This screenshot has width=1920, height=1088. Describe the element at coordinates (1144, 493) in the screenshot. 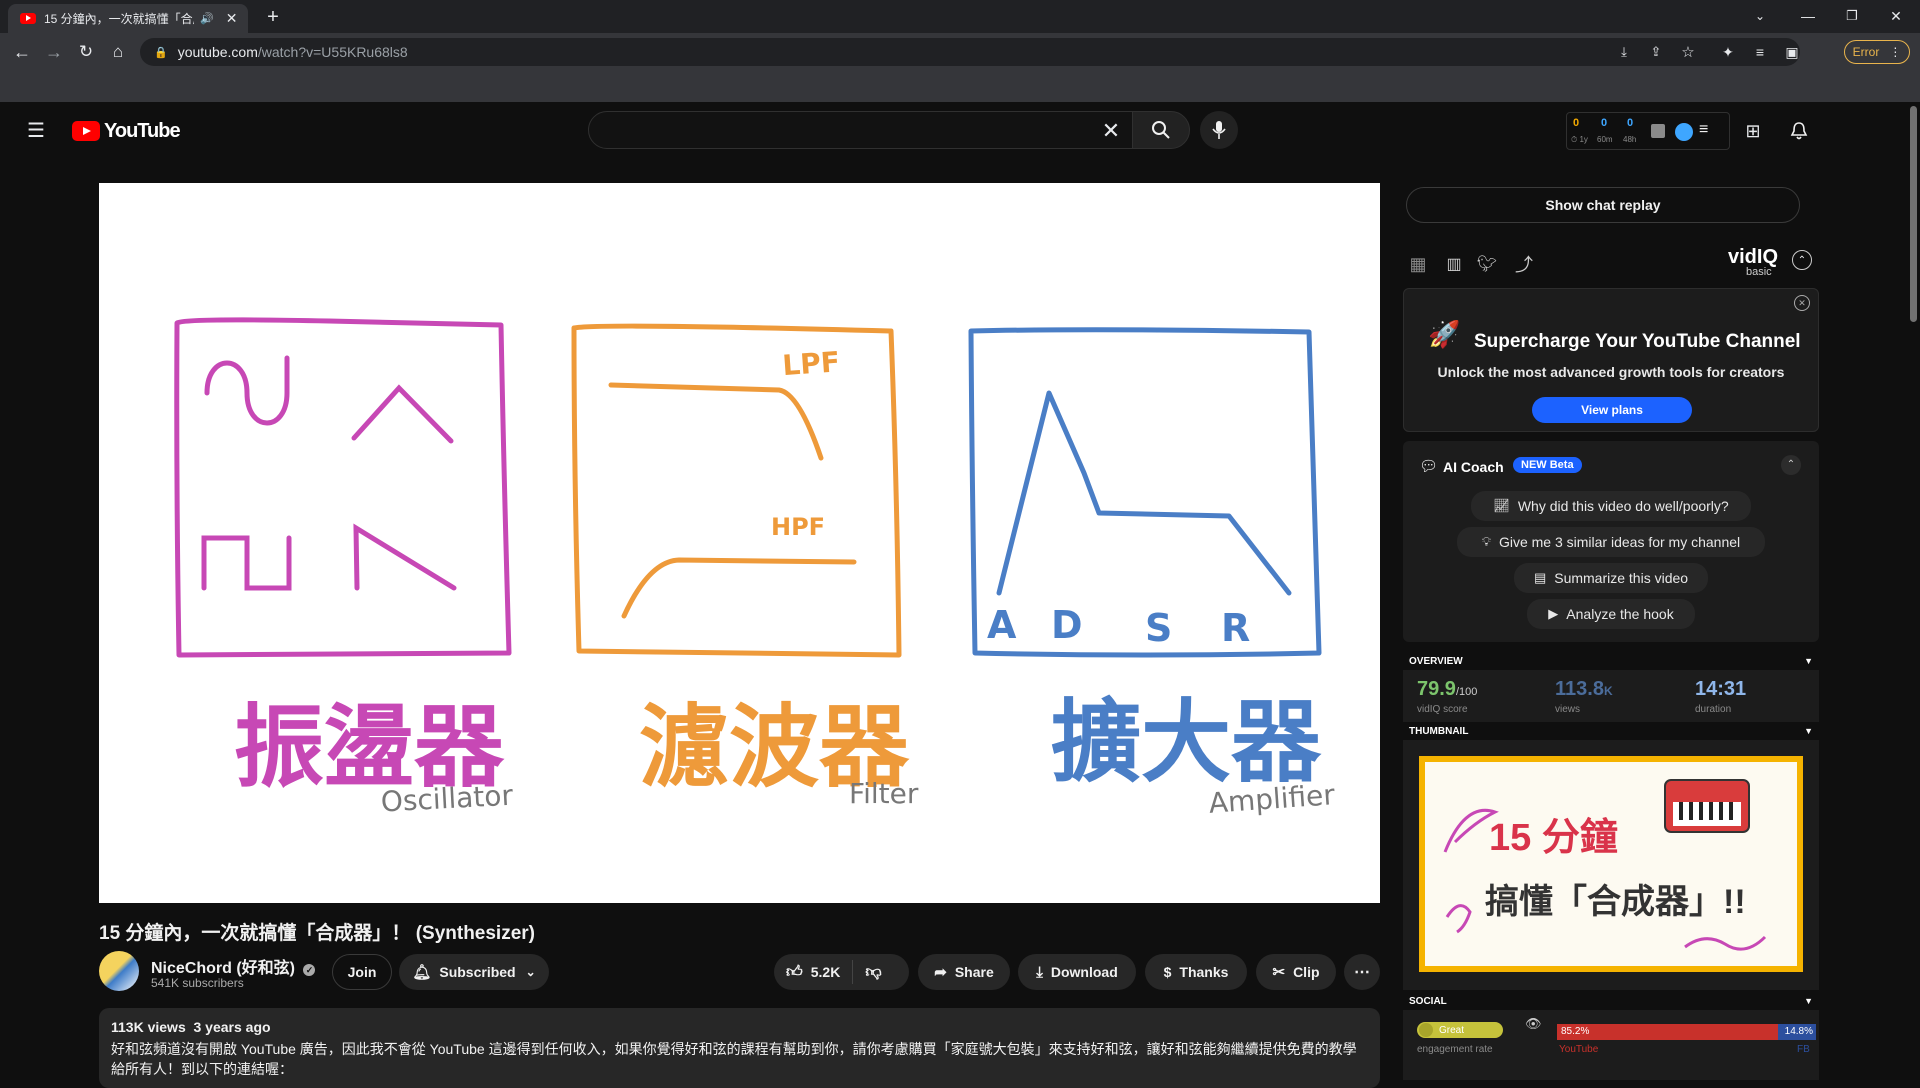

I see `adsr-envelope` at that location.